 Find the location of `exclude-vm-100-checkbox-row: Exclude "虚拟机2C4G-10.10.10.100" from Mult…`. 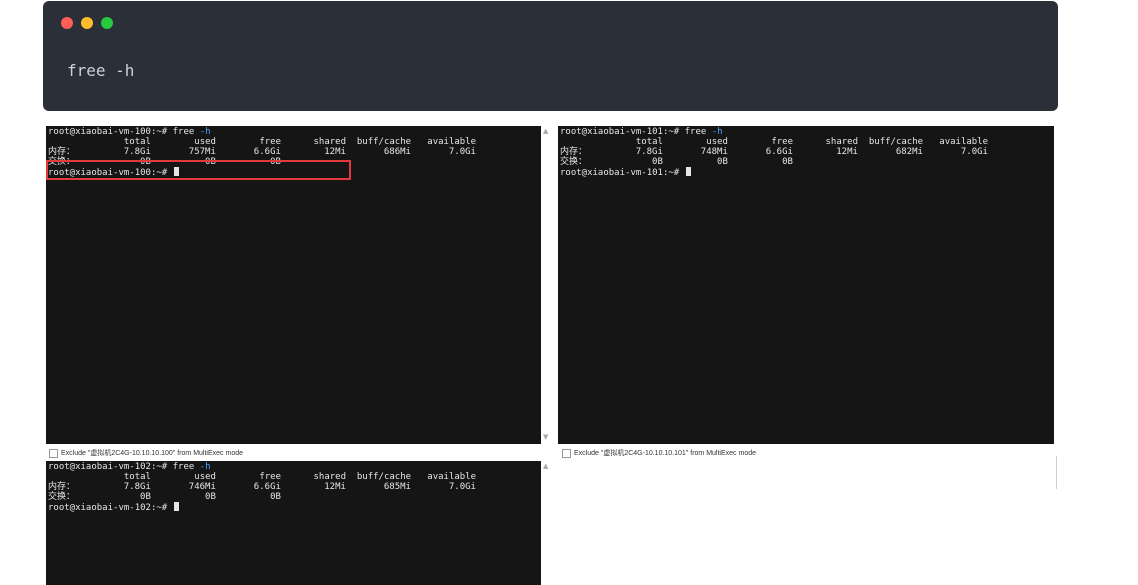

exclude-vm-100-checkbox-row: Exclude "虚拟机2C4G-10.10.10.100" from Mult… is located at coordinates (146, 453).